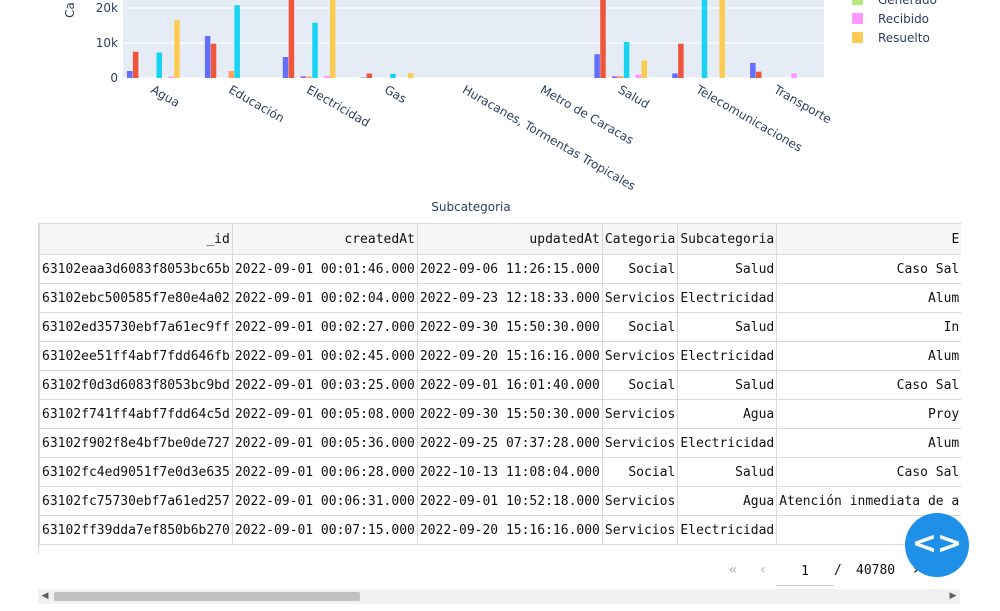  I want to click on table-cell: 63102f902f8e4bf7be0de727, so click(136, 443).